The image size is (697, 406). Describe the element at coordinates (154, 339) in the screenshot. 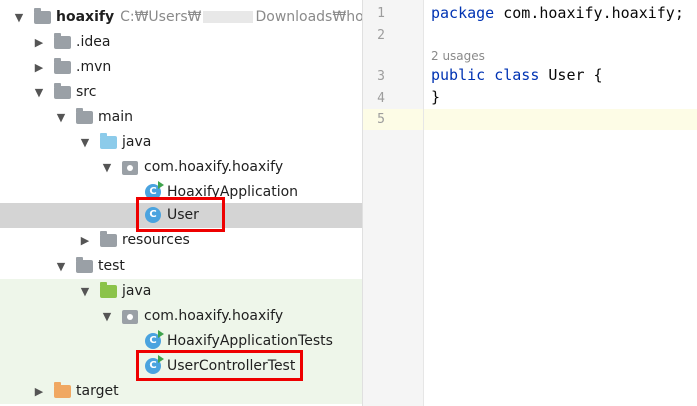

I see `class-run-icon: C` at that location.